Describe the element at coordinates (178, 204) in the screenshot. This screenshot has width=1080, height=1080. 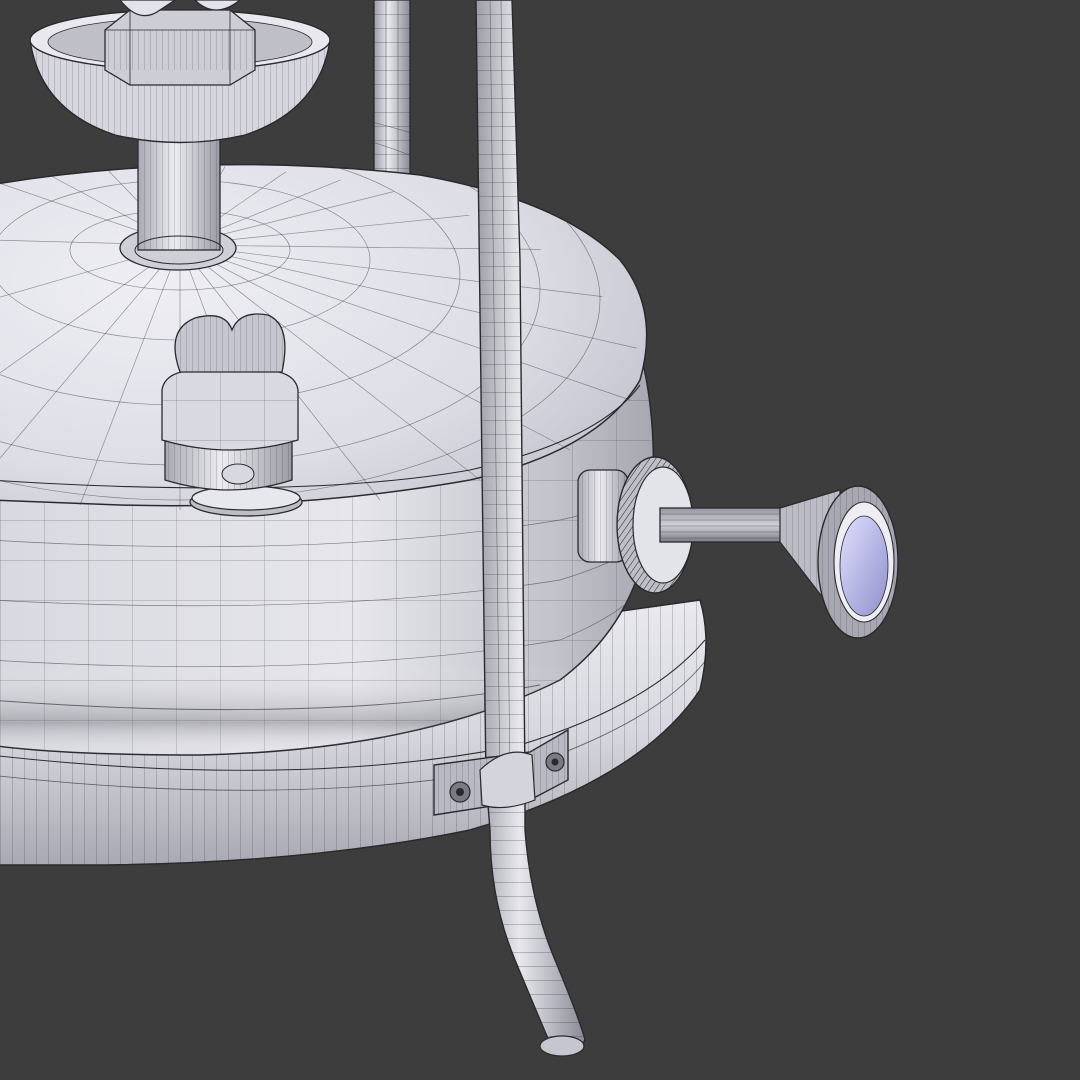
I see `burner-stem` at that location.